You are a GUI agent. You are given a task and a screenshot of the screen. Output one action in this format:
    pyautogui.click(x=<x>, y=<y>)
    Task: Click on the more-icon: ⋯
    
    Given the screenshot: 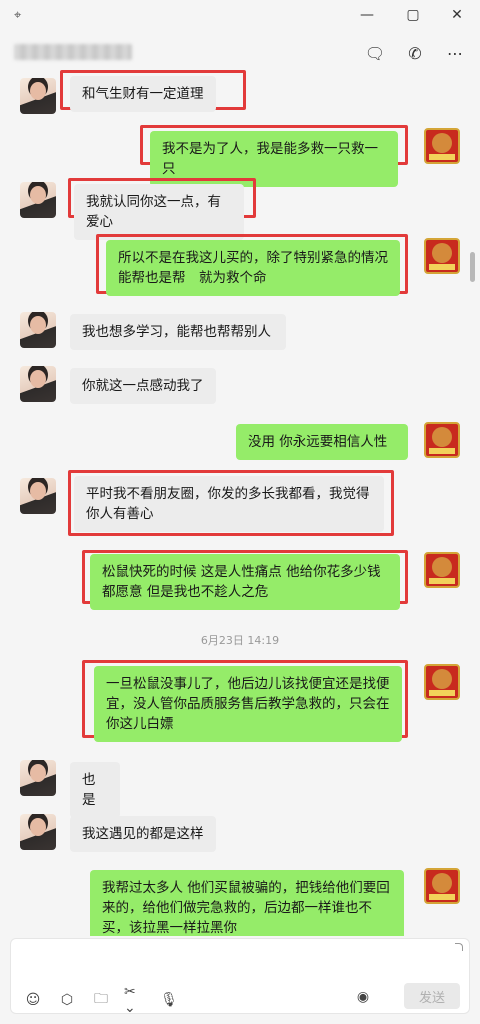 What is the action you would take?
    pyautogui.click(x=455, y=53)
    